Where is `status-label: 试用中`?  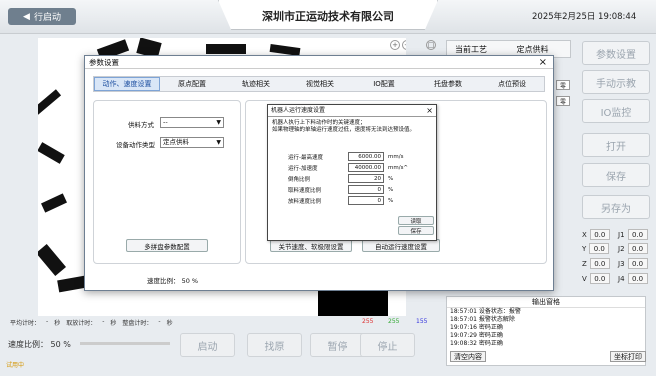 status-label: 试用中 is located at coordinates (15, 365).